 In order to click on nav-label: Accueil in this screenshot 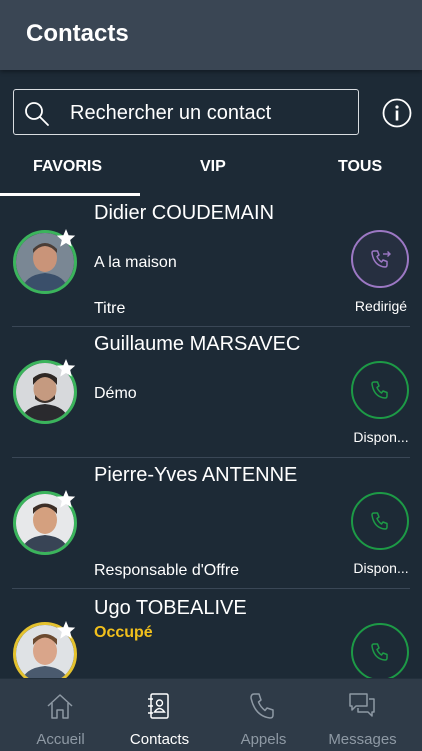, I will do `click(60, 739)`.